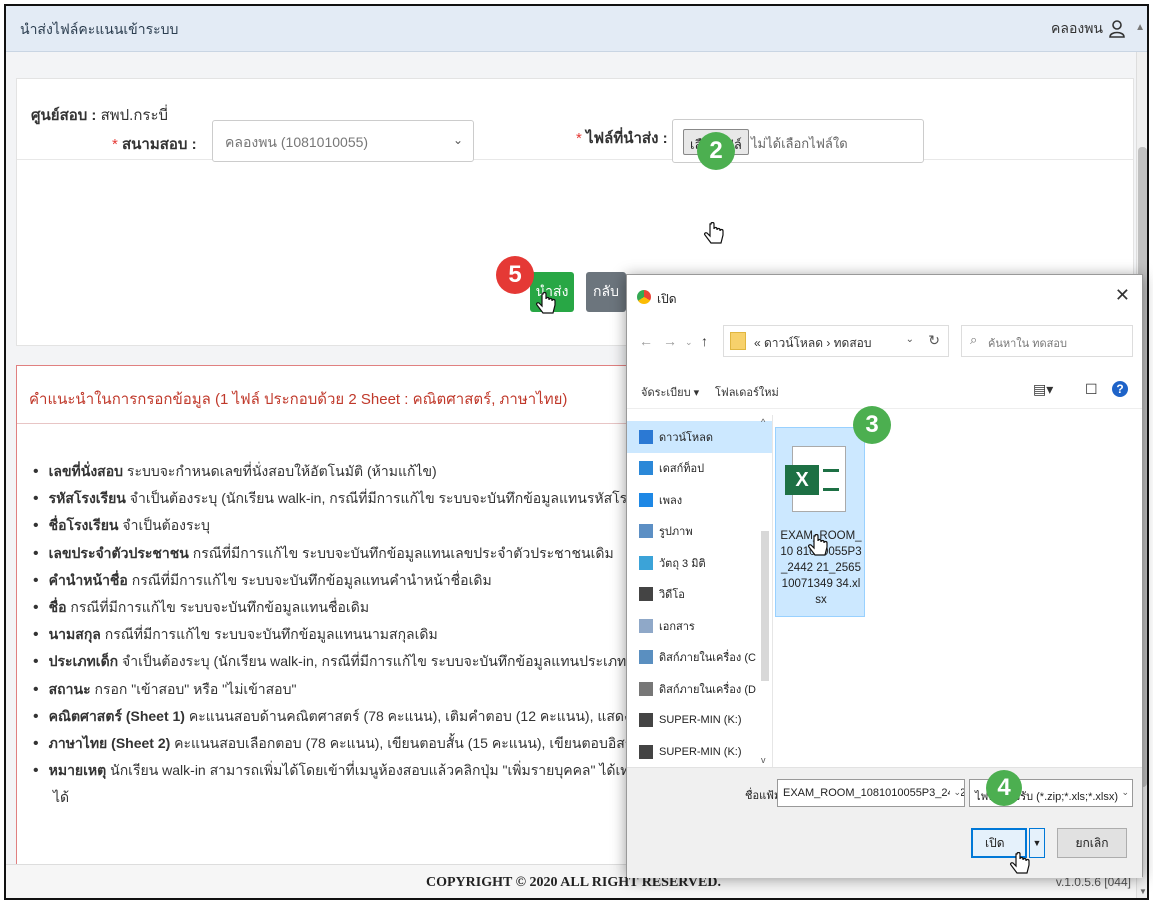 The height and width of the screenshot is (904, 1153). Describe the element at coordinates (606, 292) in the screenshot. I see `back-button: กลับ` at that location.